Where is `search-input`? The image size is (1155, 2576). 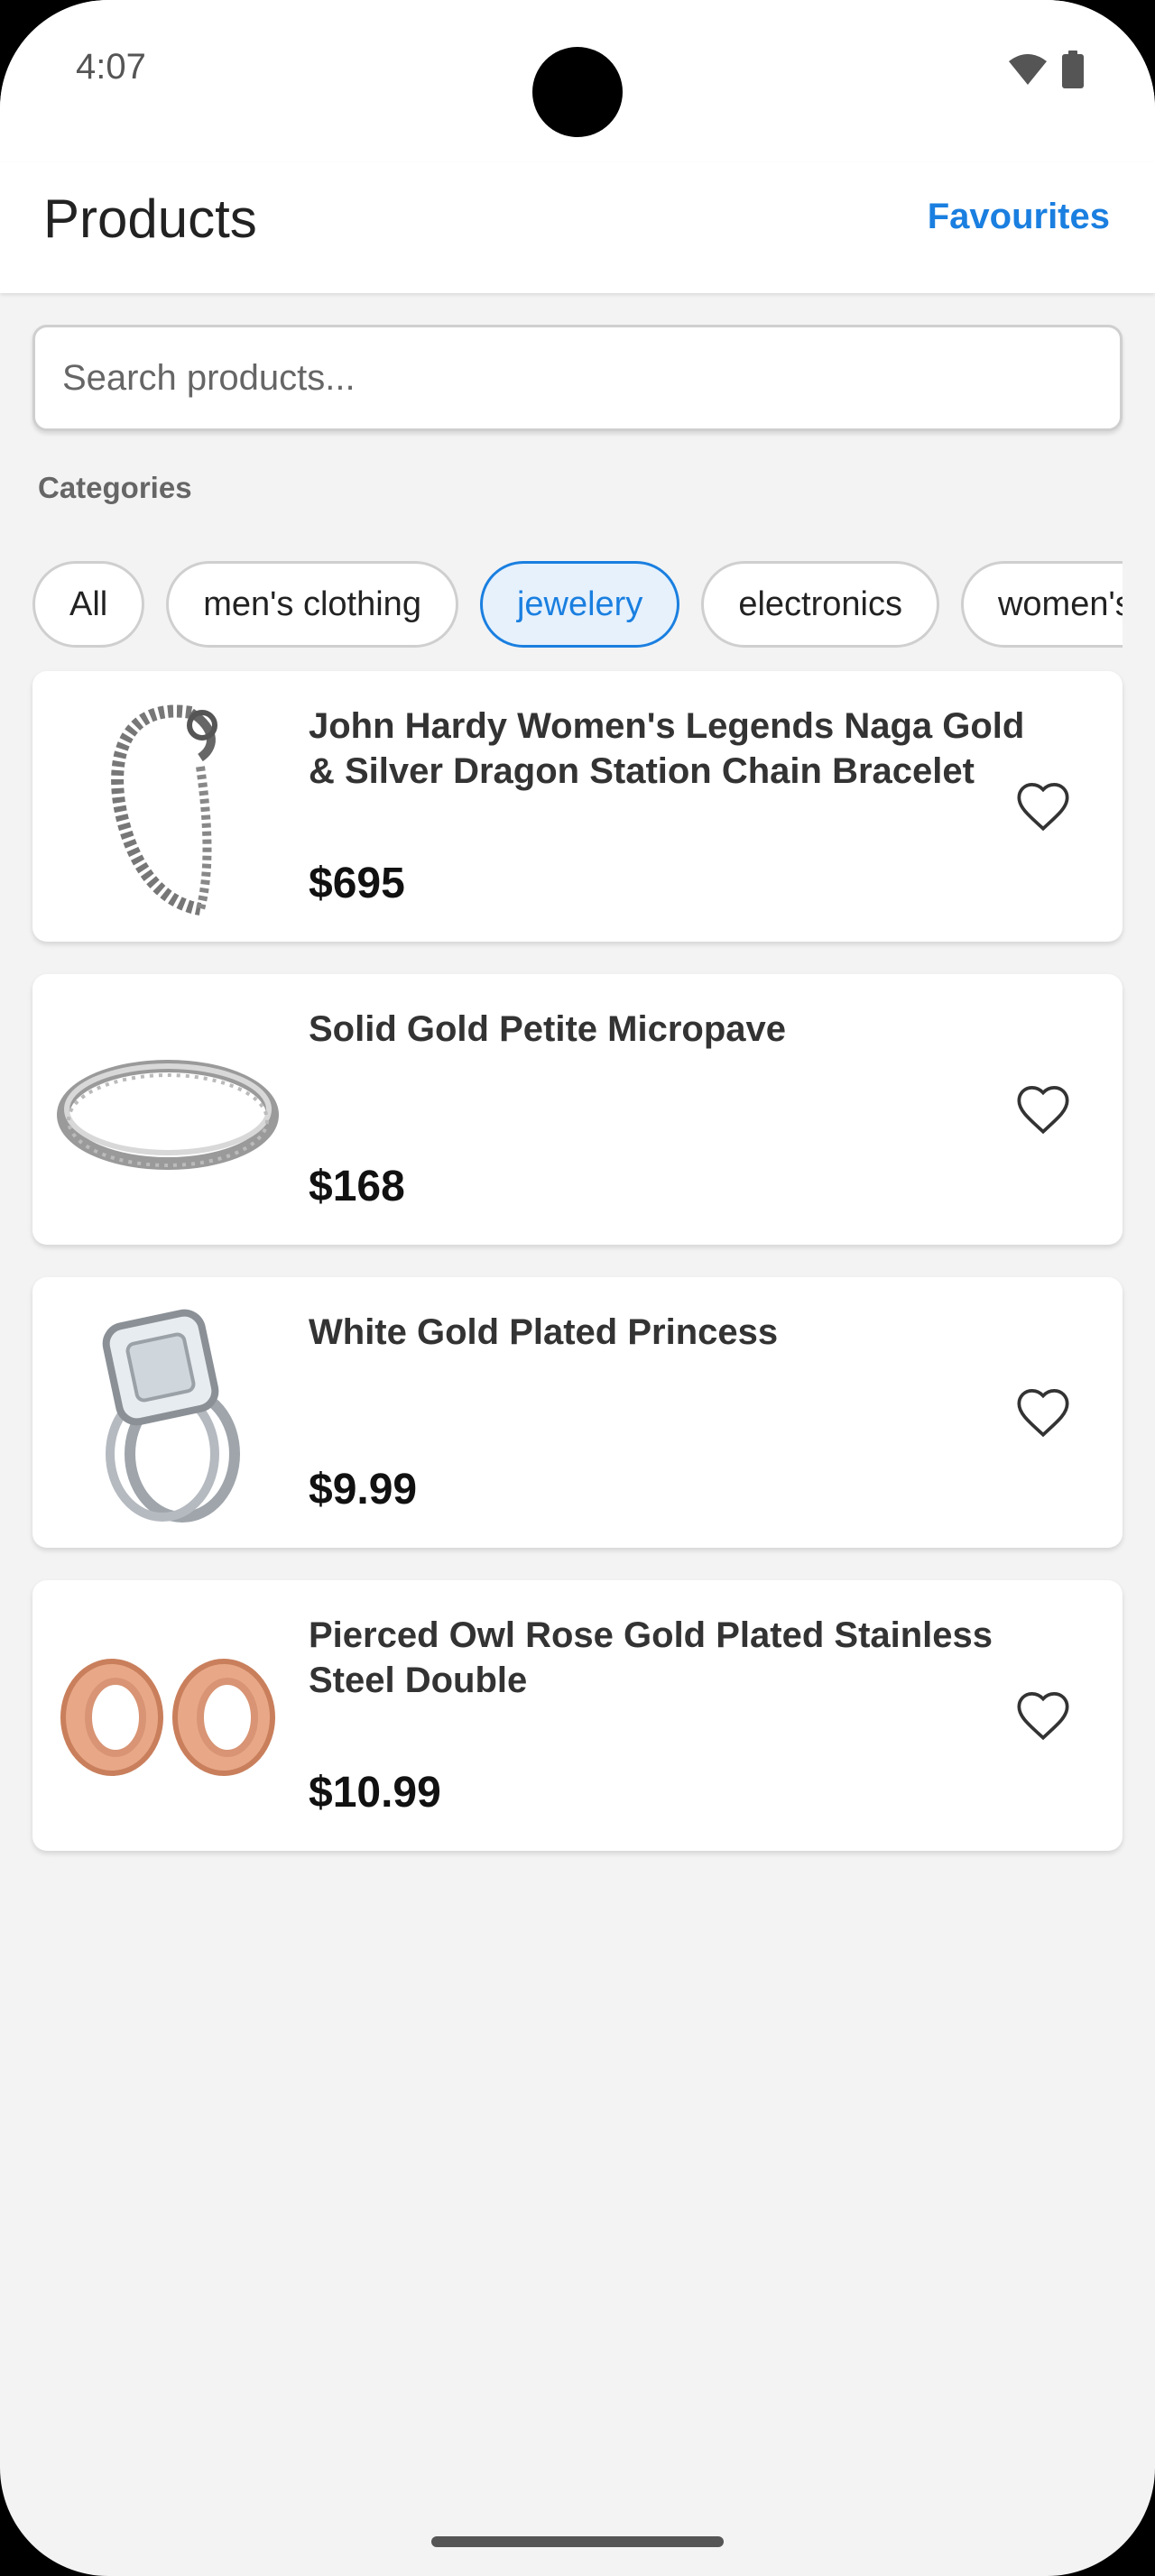
search-input is located at coordinates (577, 377).